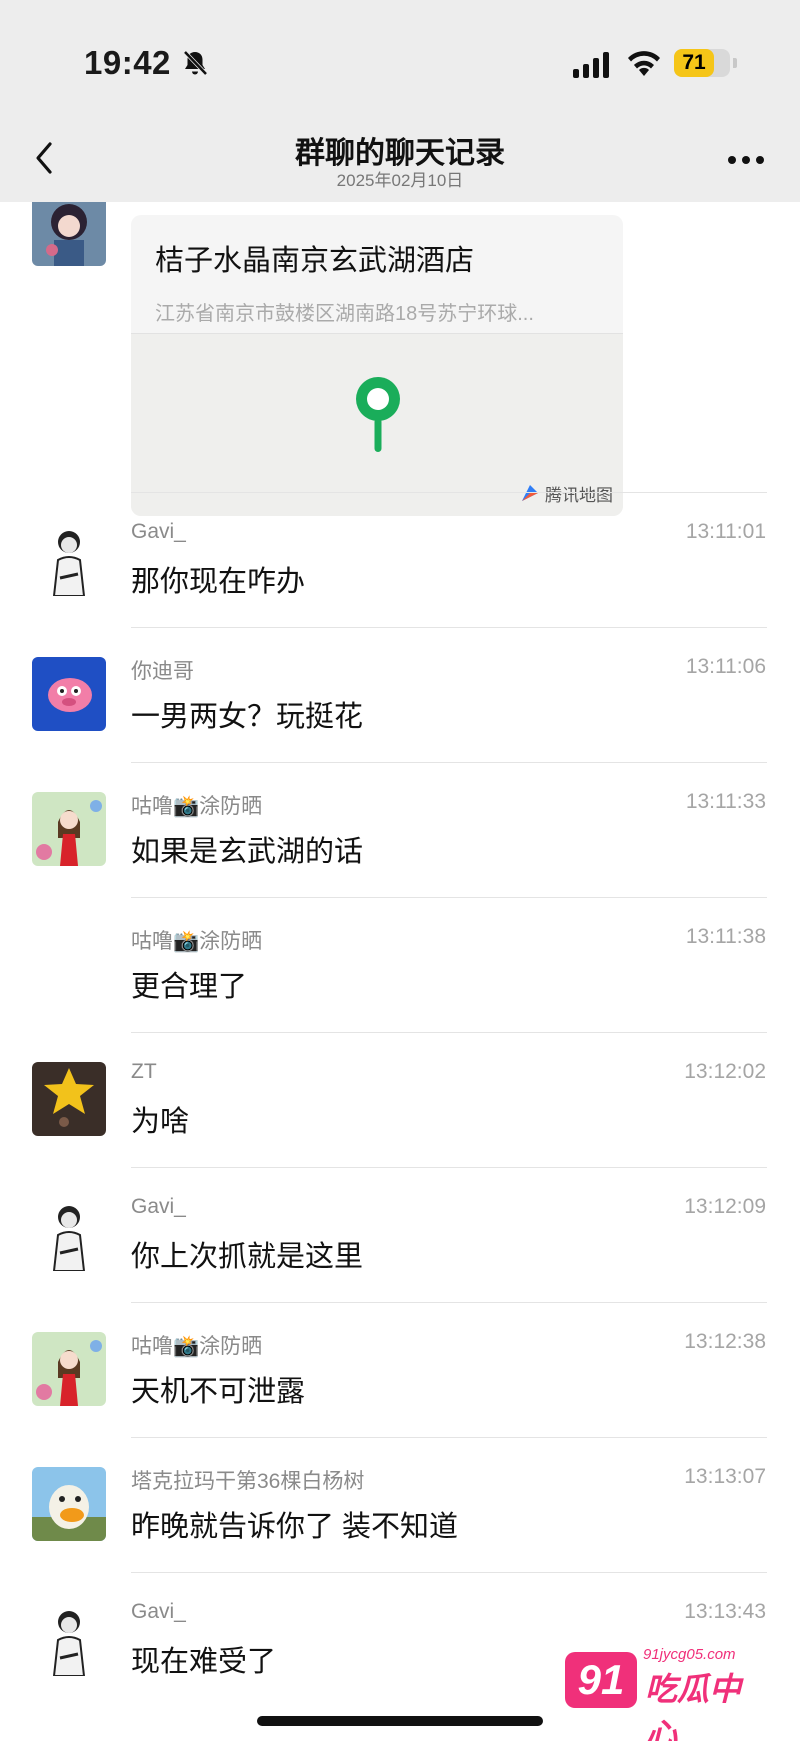 This screenshot has height=1741, width=800. Describe the element at coordinates (247, 717) in the screenshot. I see `message-text: 一男两女？玩挺花` at that location.